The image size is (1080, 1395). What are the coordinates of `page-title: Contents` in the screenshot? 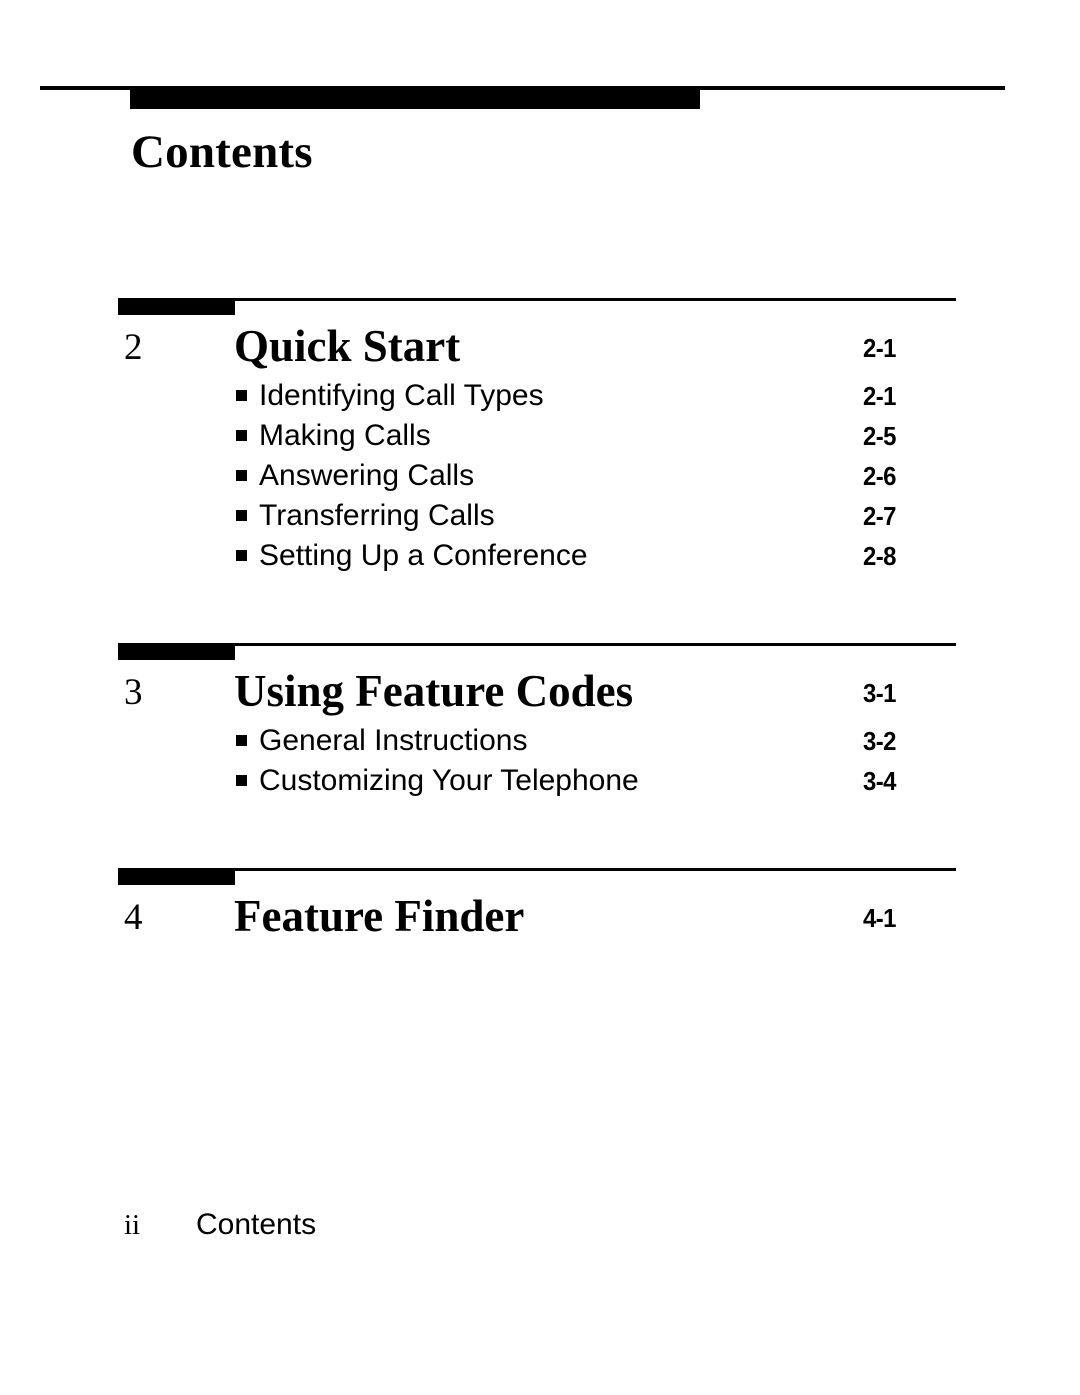 It's located at (222, 152).